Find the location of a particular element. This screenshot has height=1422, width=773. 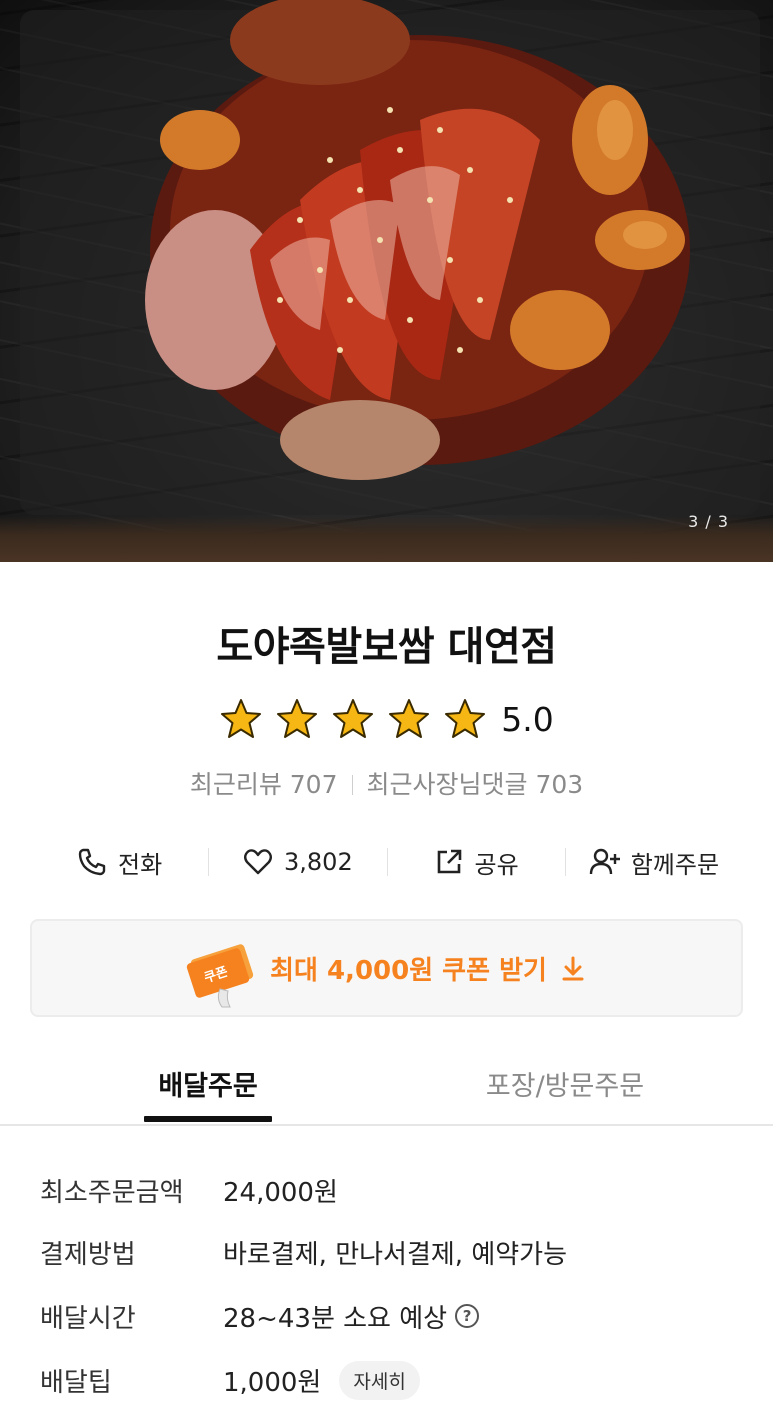

tab-delivery: 배달주문 is located at coordinates (208, 1083).